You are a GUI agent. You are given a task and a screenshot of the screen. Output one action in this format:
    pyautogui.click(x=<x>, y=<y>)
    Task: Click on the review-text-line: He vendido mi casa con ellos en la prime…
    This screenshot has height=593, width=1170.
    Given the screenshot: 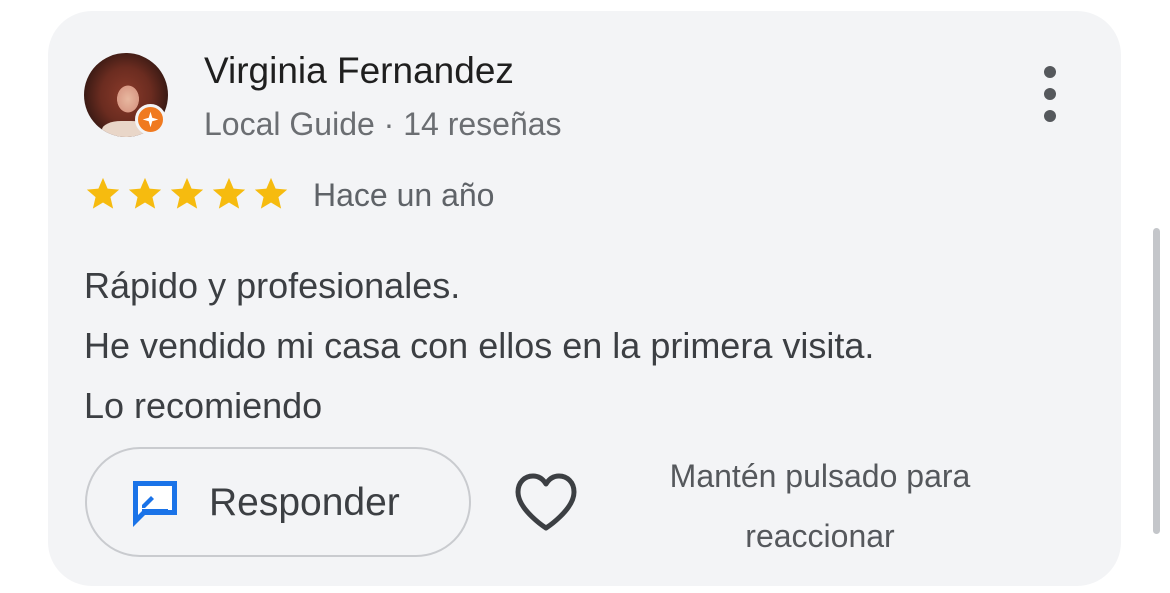 What is the action you would take?
    pyautogui.click(x=479, y=345)
    